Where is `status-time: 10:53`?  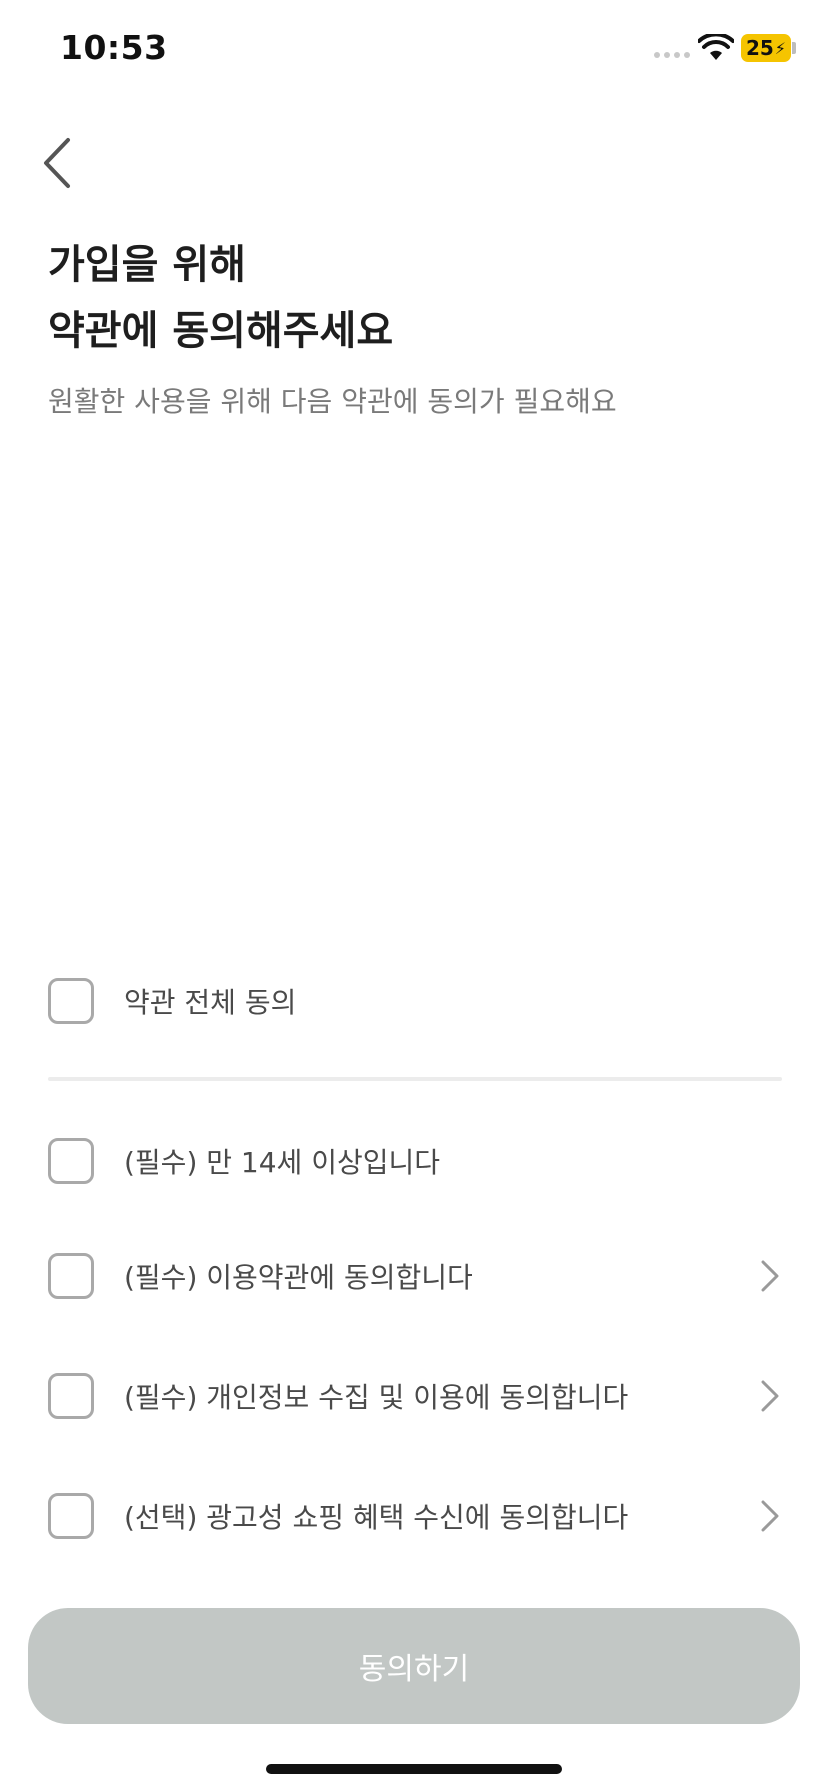
status-time: 10:53 is located at coordinates (114, 47).